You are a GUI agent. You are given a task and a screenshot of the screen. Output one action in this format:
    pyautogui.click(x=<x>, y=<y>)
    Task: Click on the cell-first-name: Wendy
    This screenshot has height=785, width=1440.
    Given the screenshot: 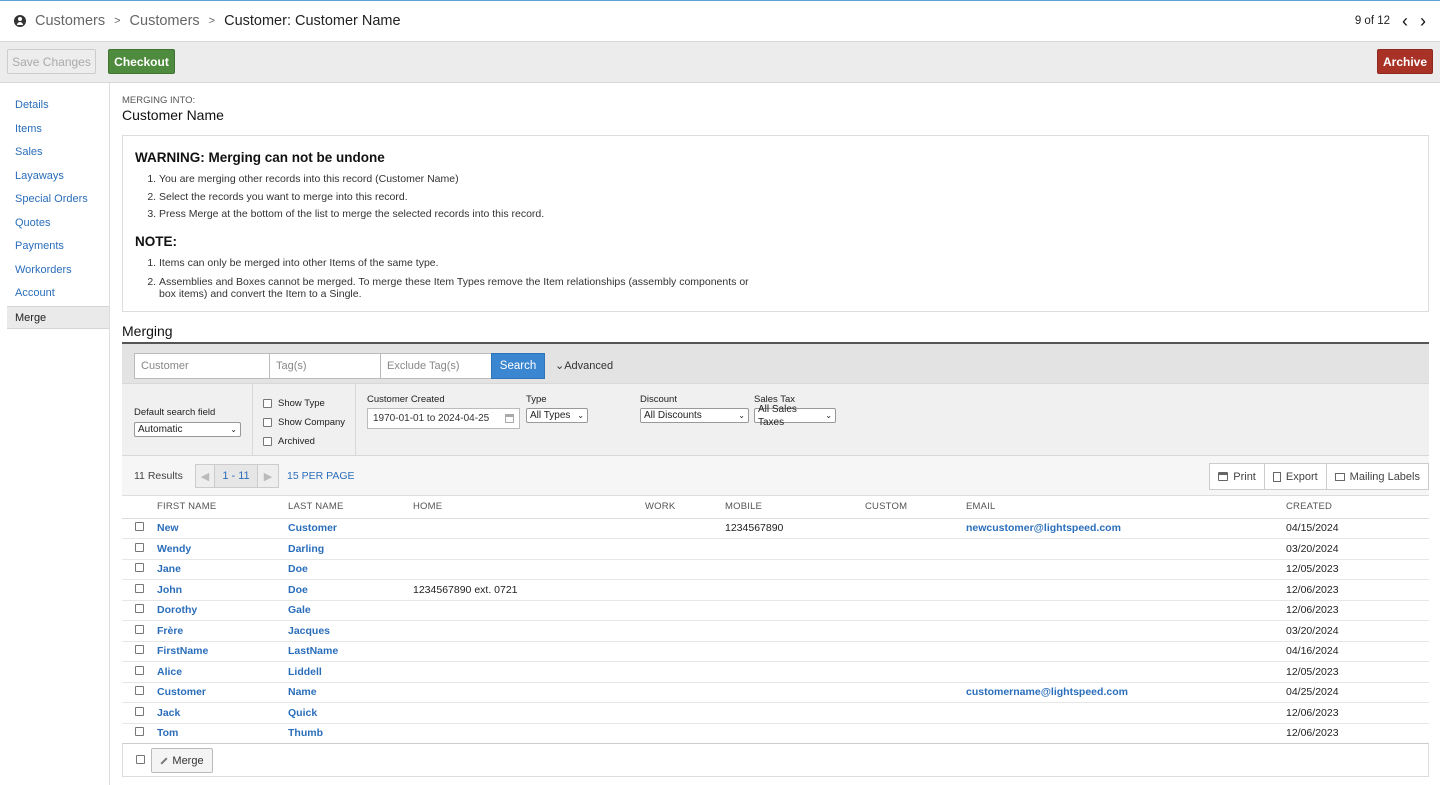 What is the action you would take?
    pyautogui.click(x=222, y=549)
    